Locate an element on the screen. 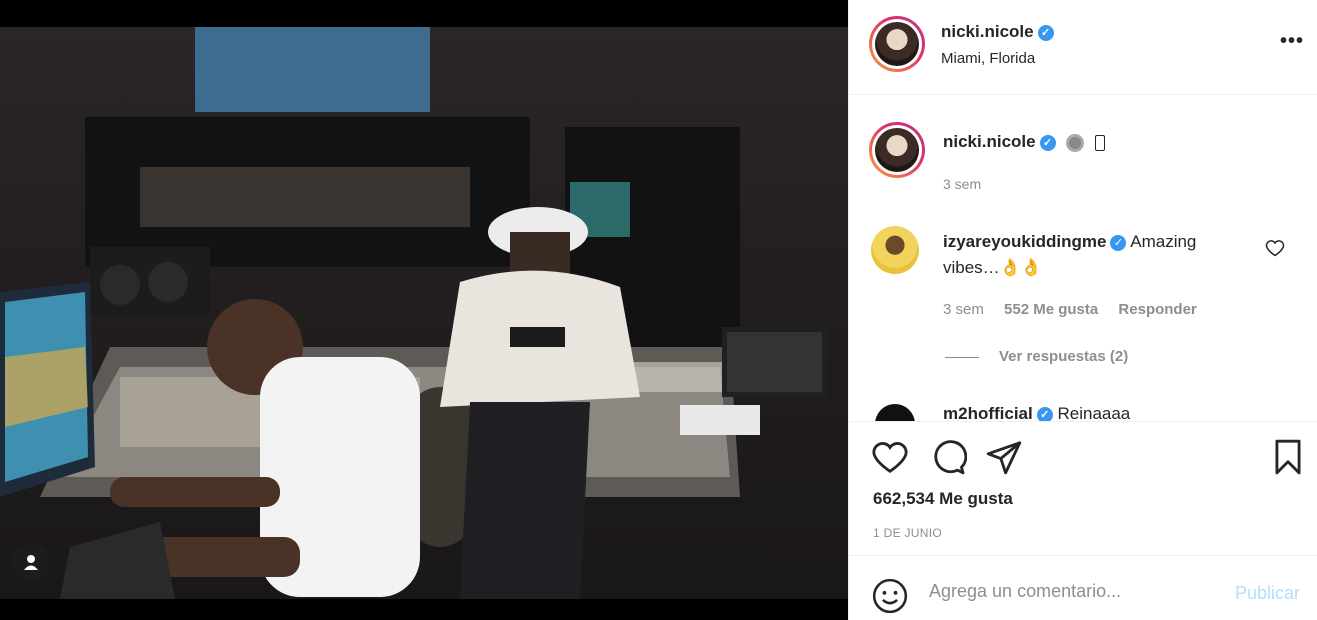  like-heart-icon is located at coordinates (890, 457).